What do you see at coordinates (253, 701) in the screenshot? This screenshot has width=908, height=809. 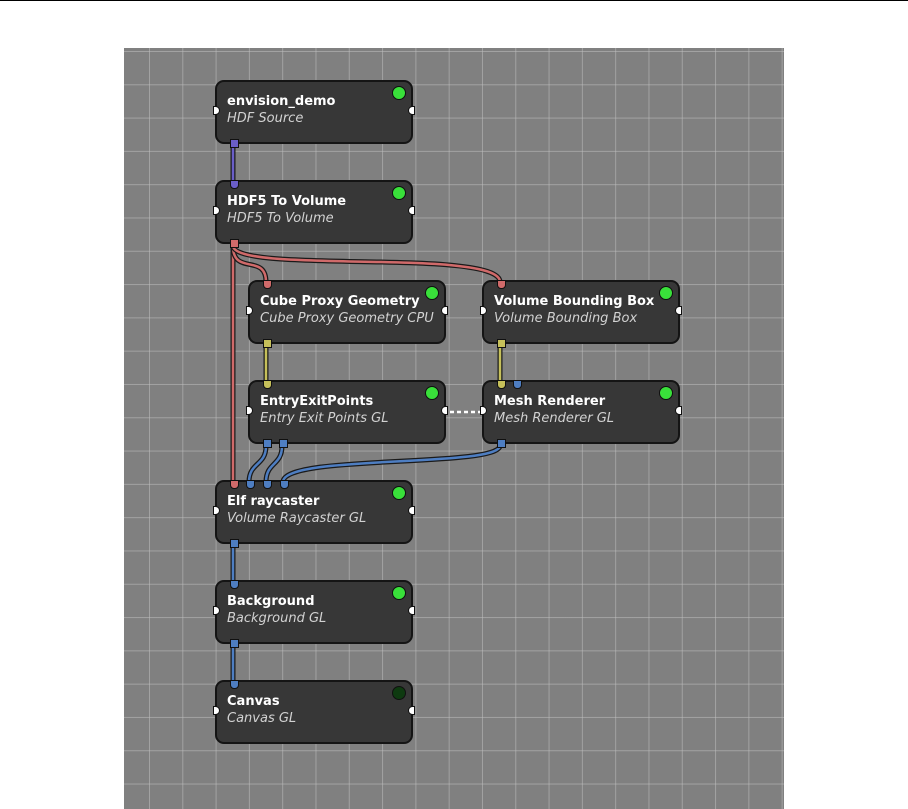 I see `processor-title: Canvas` at bounding box center [253, 701].